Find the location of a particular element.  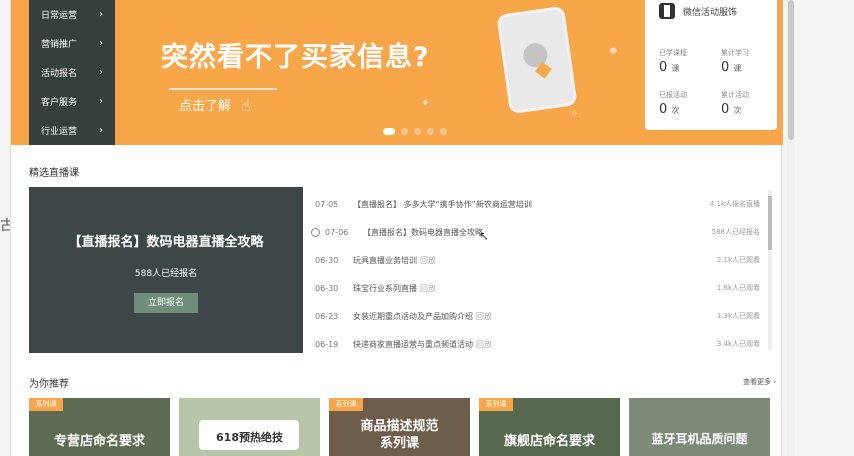

card-label: 专营店命名要求 is located at coordinates (99, 441).